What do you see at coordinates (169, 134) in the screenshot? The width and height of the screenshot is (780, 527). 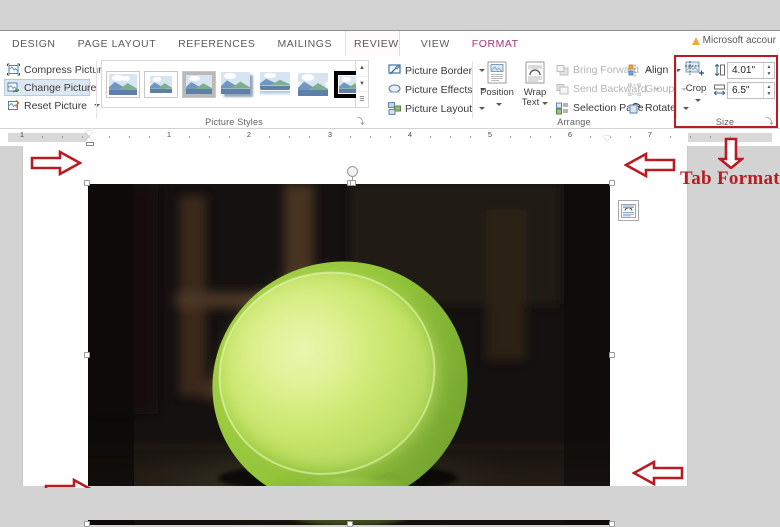 I see `ruler-number-1: 1` at bounding box center [169, 134].